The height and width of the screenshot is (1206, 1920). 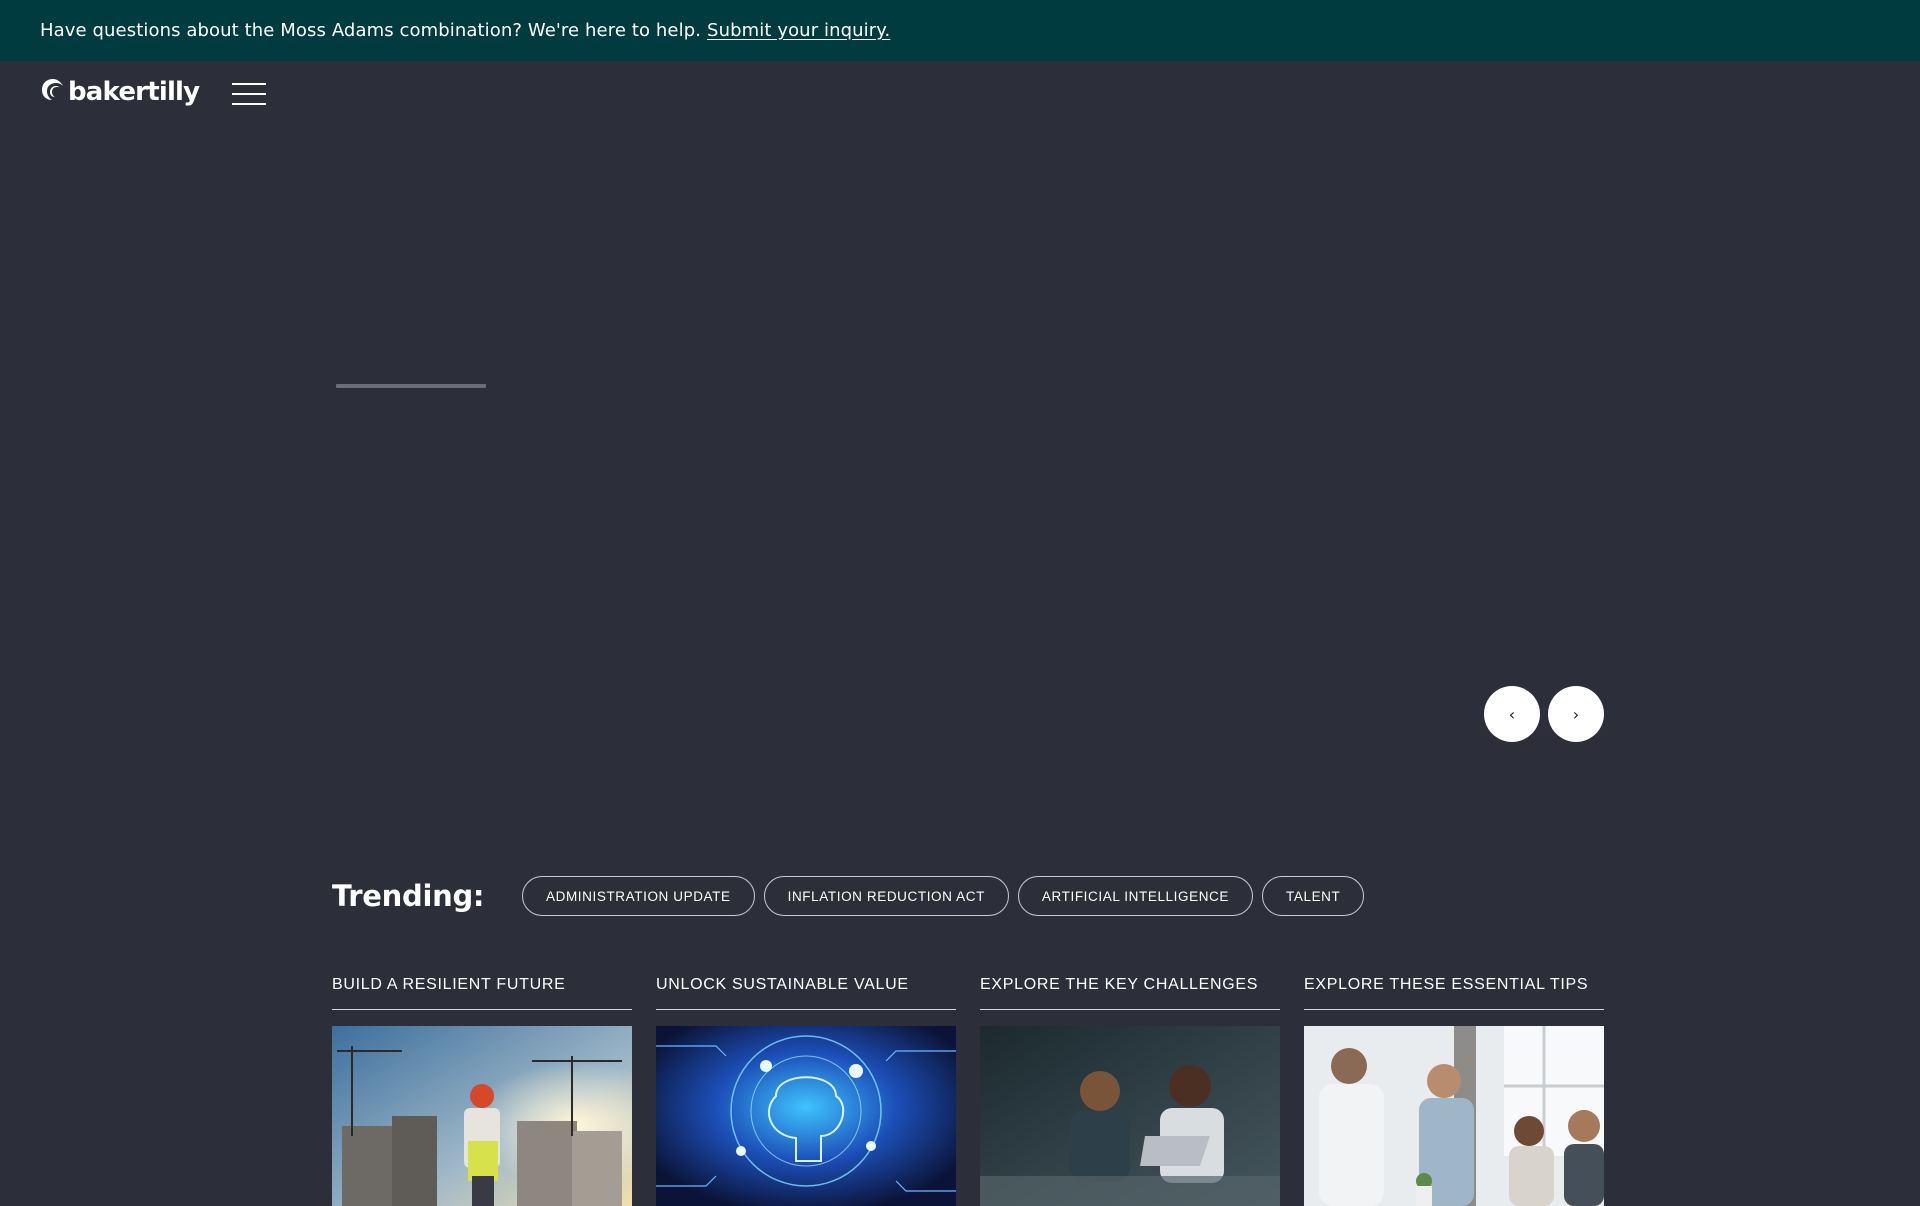 What do you see at coordinates (1130, 1116) in the screenshot?
I see `colleagues-laptop-image` at bounding box center [1130, 1116].